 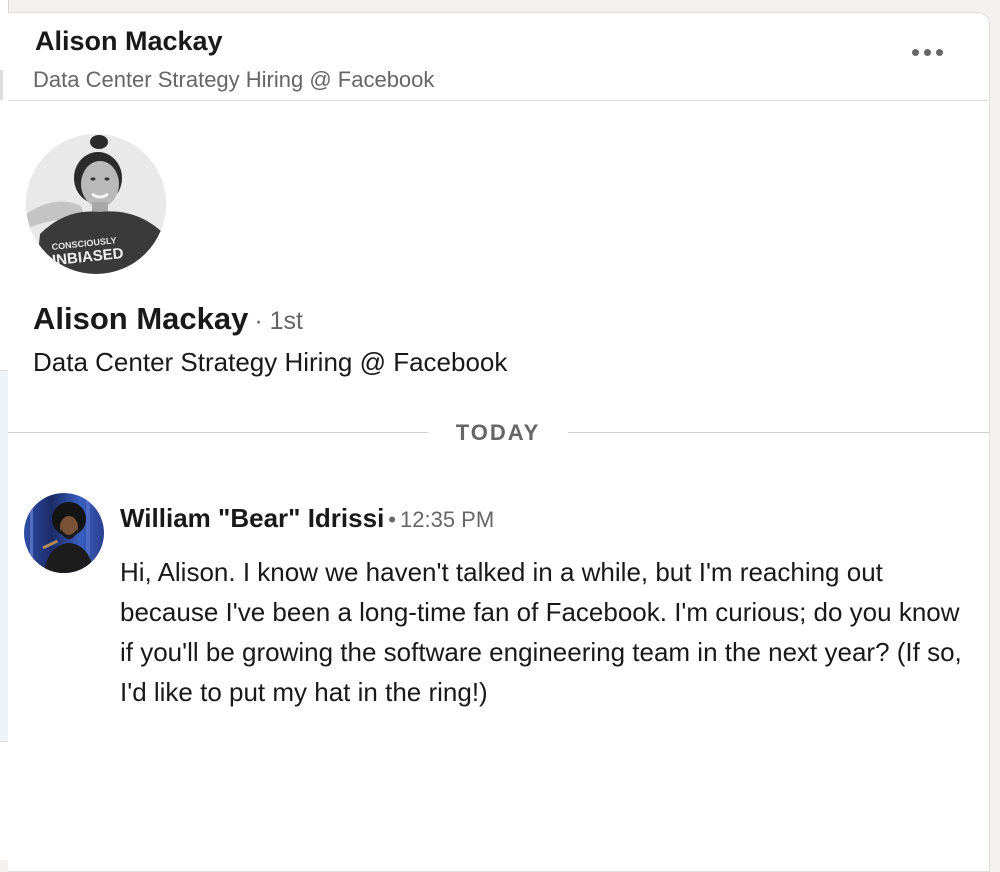 I want to click on date-divider-label: TODAY, so click(x=498, y=432).